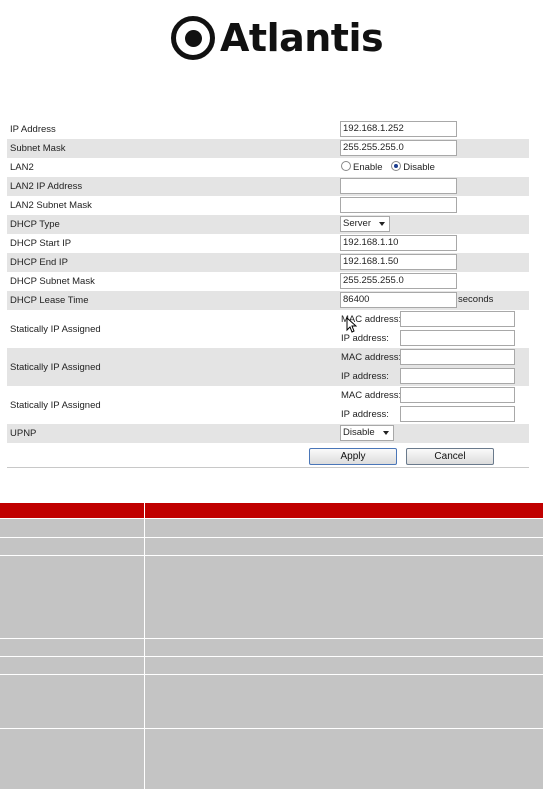 The height and width of the screenshot is (790, 543). What do you see at coordinates (268, 186) in the screenshot?
I see `lan2-ip-row: LAN2 IP Address` at bounding box center [268, 186].